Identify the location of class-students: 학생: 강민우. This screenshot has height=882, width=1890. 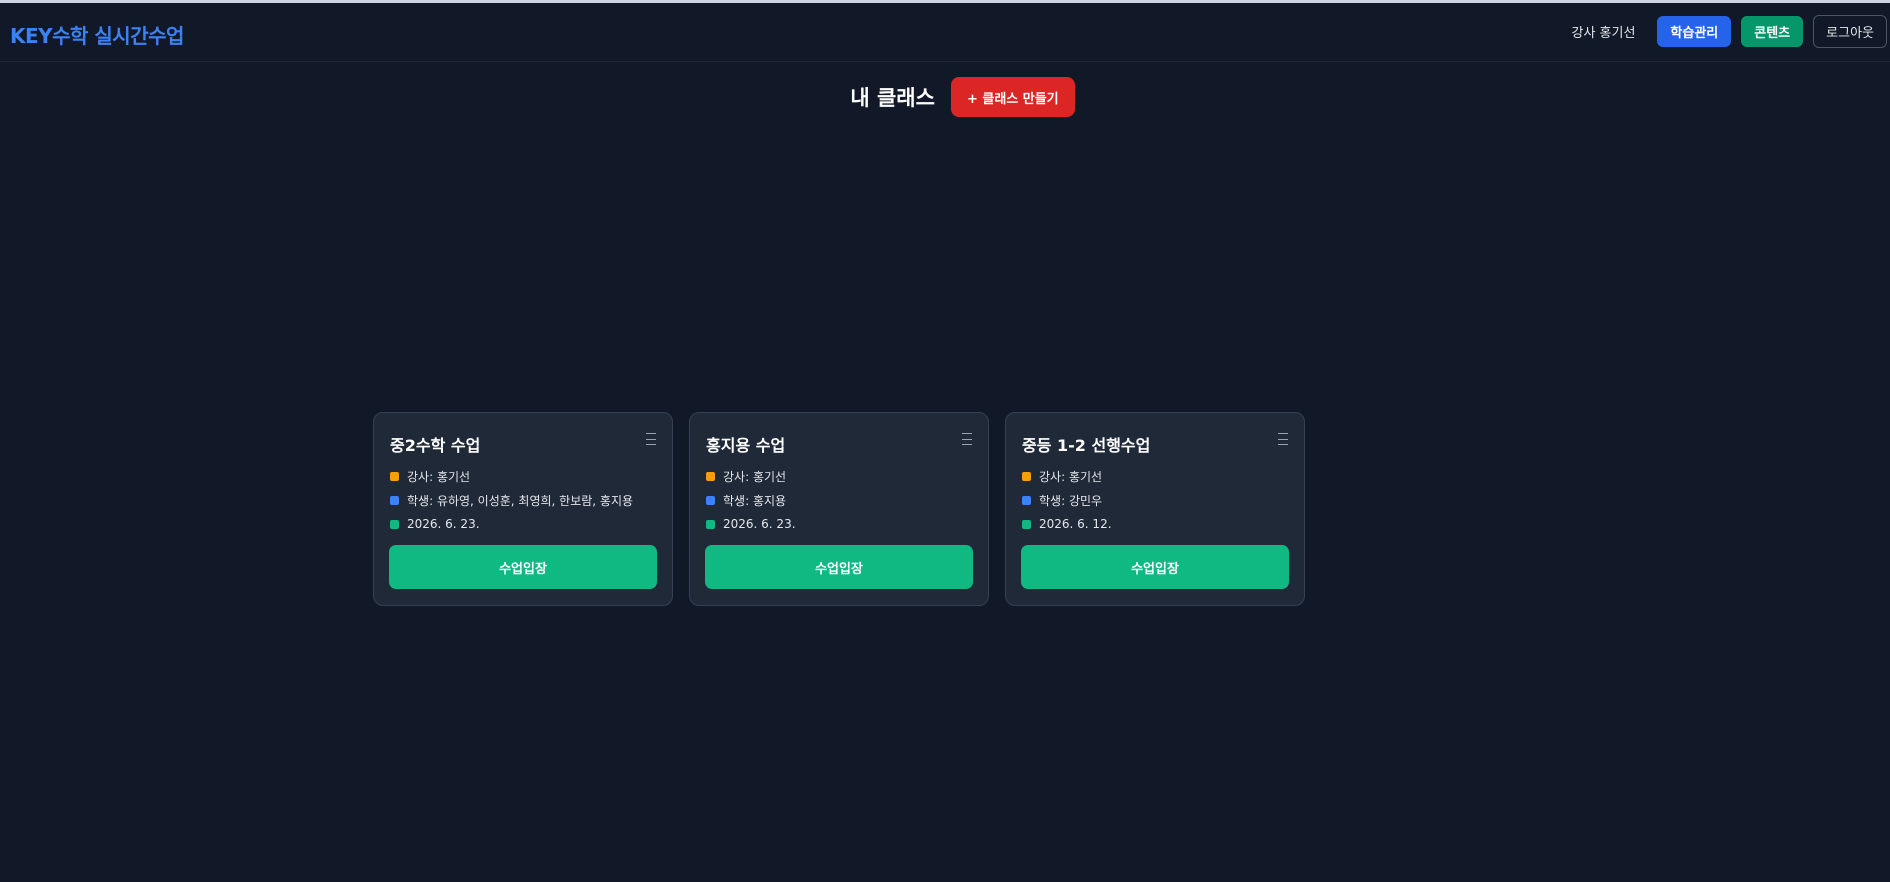
(1062, 500).